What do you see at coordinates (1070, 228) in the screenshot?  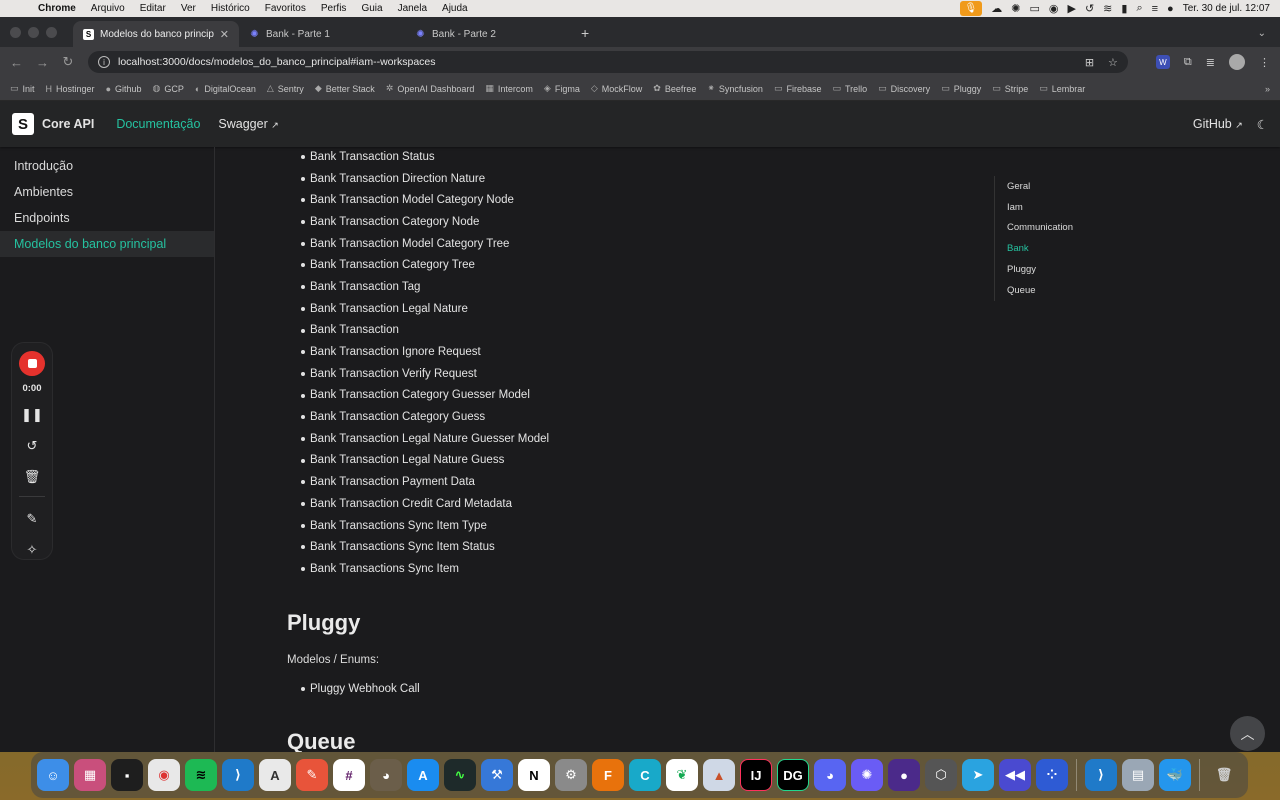 I see `toc-item-communication: Communication` at bounding box center [1070, 228].